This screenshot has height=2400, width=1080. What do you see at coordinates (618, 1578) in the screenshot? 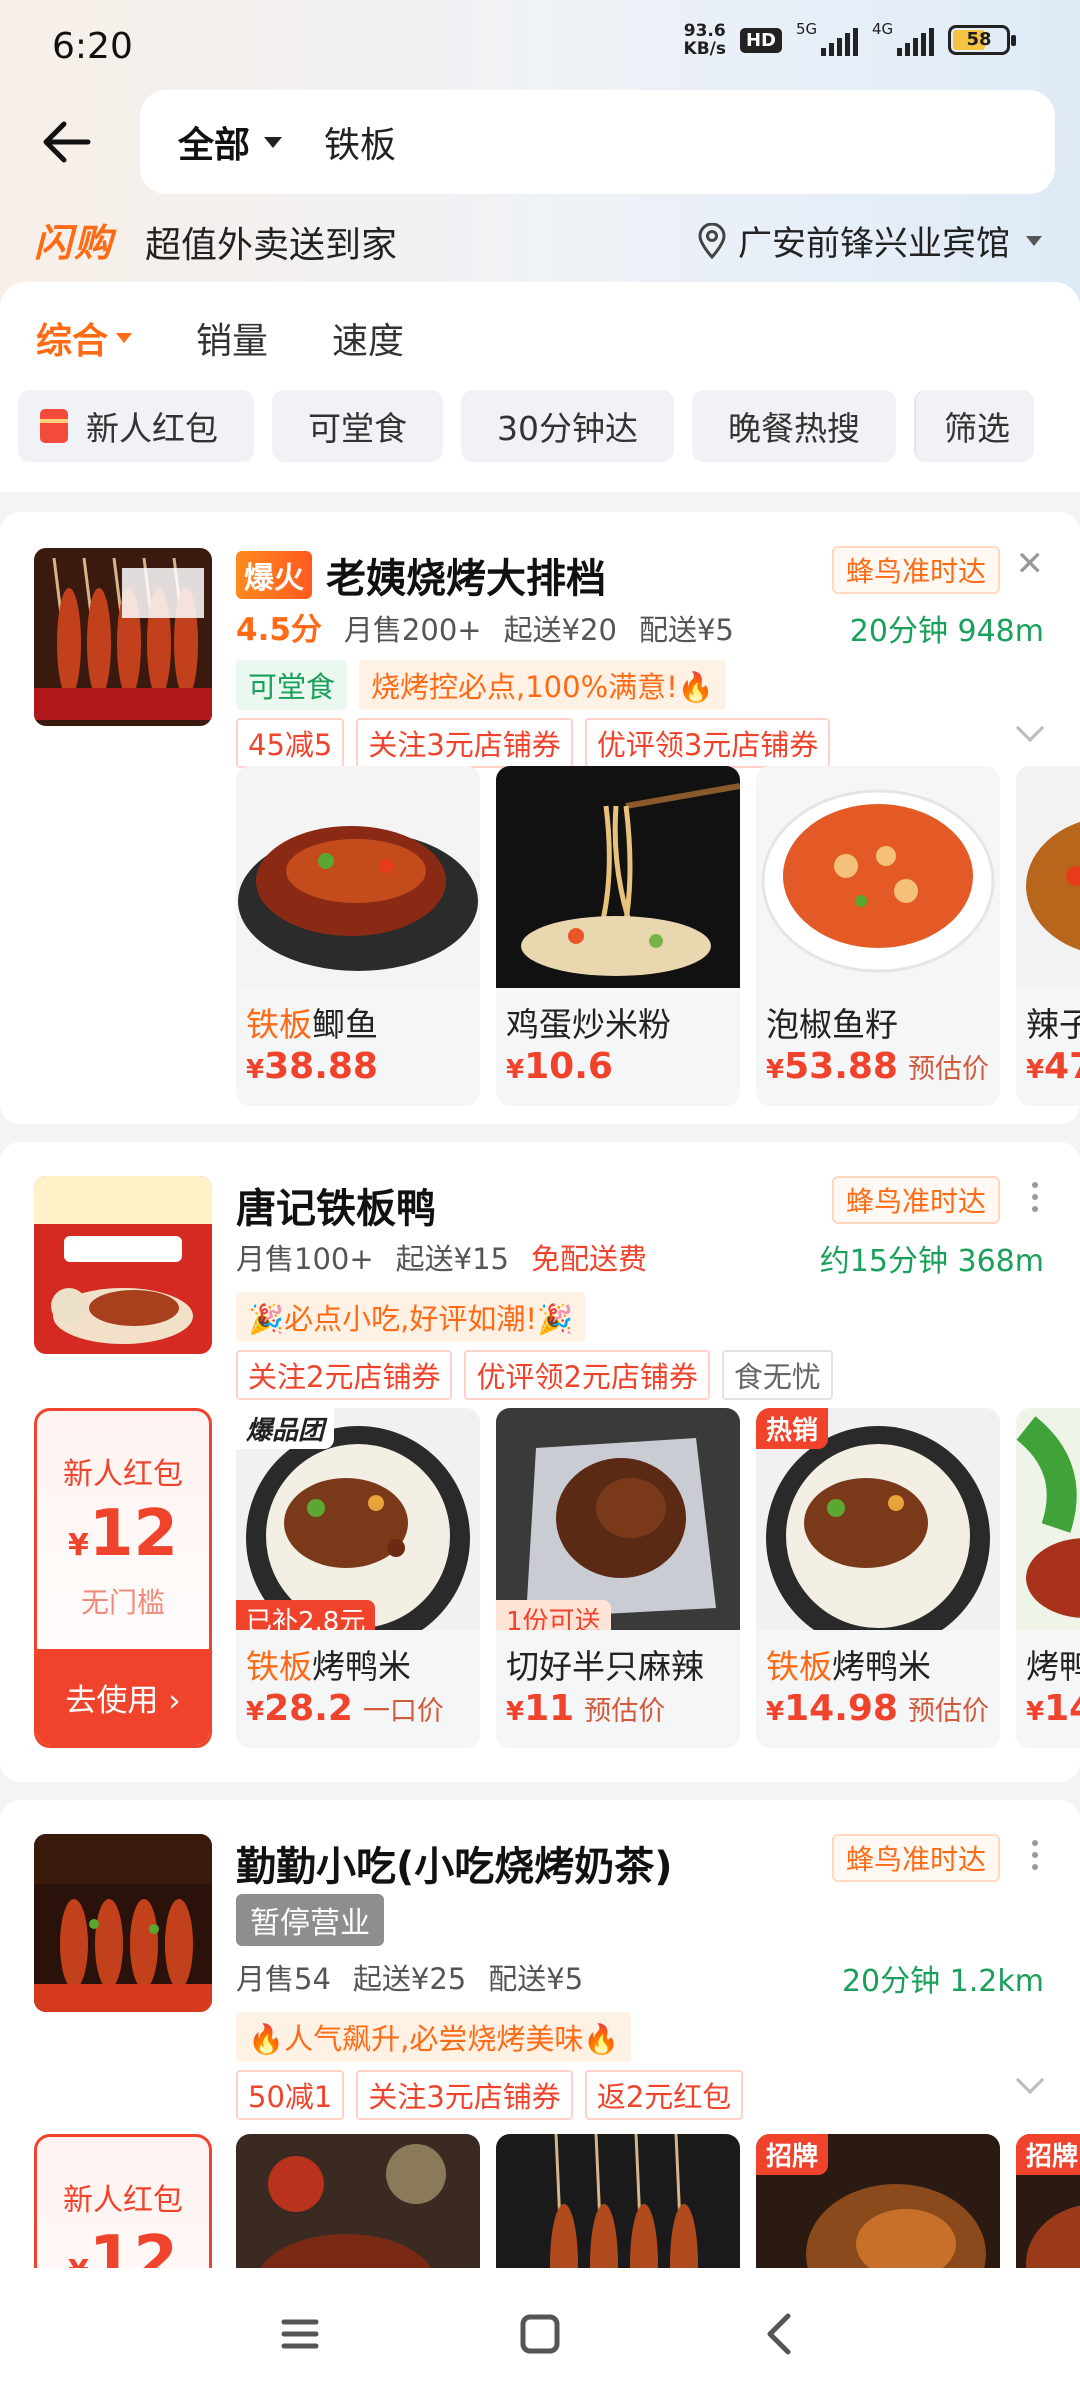
I see `dish-card: 1份可送 切好半只麻辣 ¥11 预估价` at bounding box center [618, 1578].